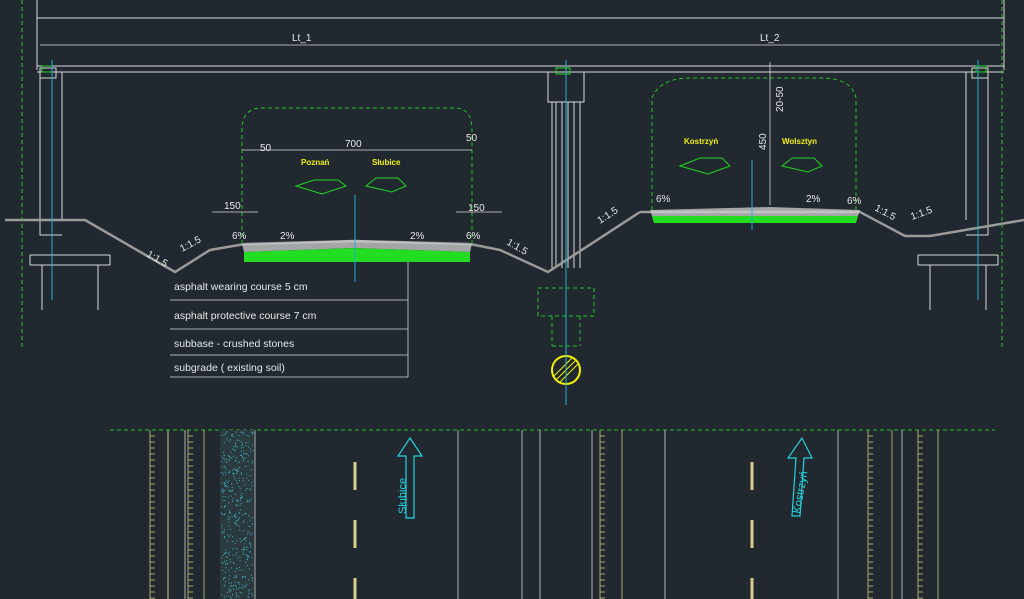 This screenshot has width=1024, height=599. Describe the element at coordinates (476, 208) in the screenshot. I see `dim-150-right: 150` at that location.